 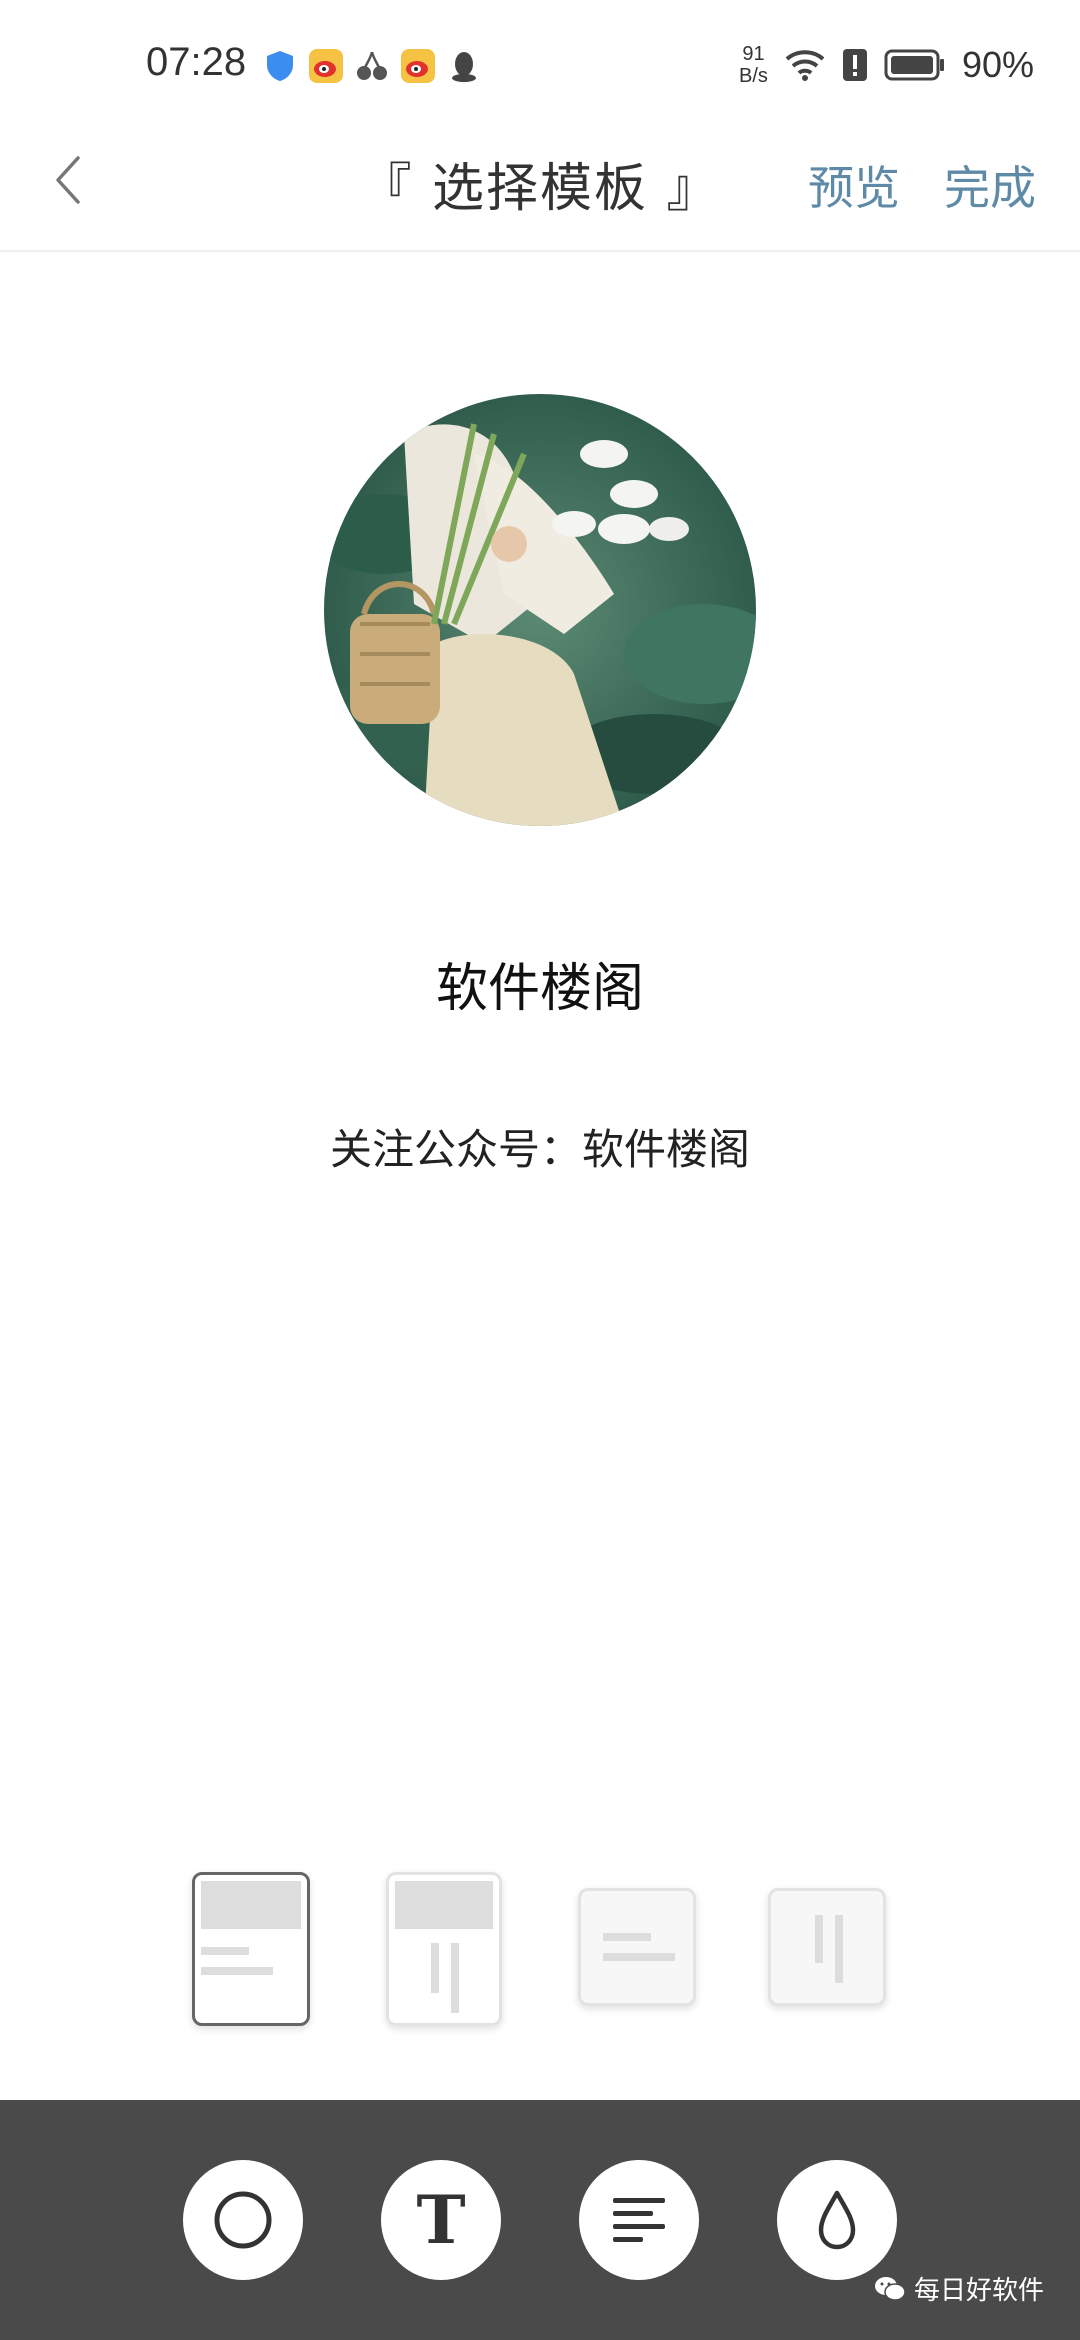 I want to click on circle-shape-icon, so click(x=243, y=2220).